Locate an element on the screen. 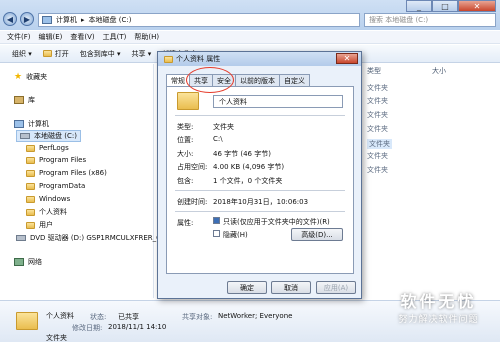 The image size is (500, 343). address-bar: 计算机 ▸ 本地磁盘 (C:) is located at coordinates (199, 20).